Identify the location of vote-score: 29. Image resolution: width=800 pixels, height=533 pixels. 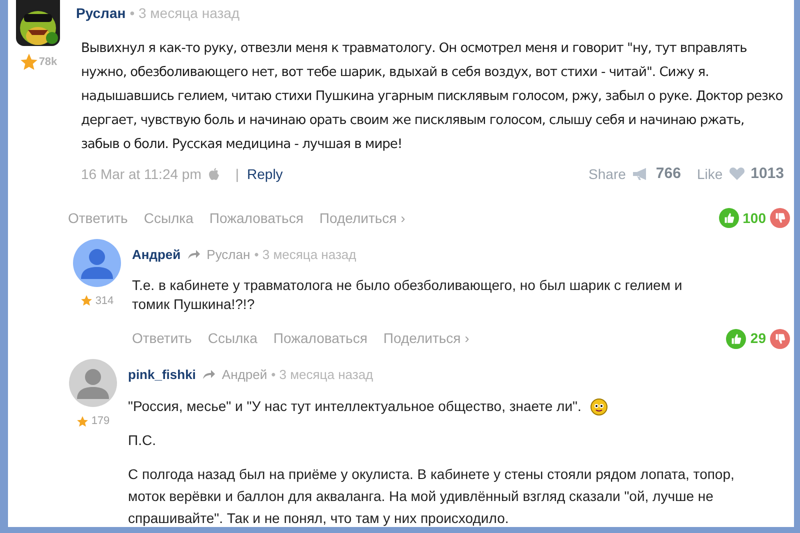
(758, 338).